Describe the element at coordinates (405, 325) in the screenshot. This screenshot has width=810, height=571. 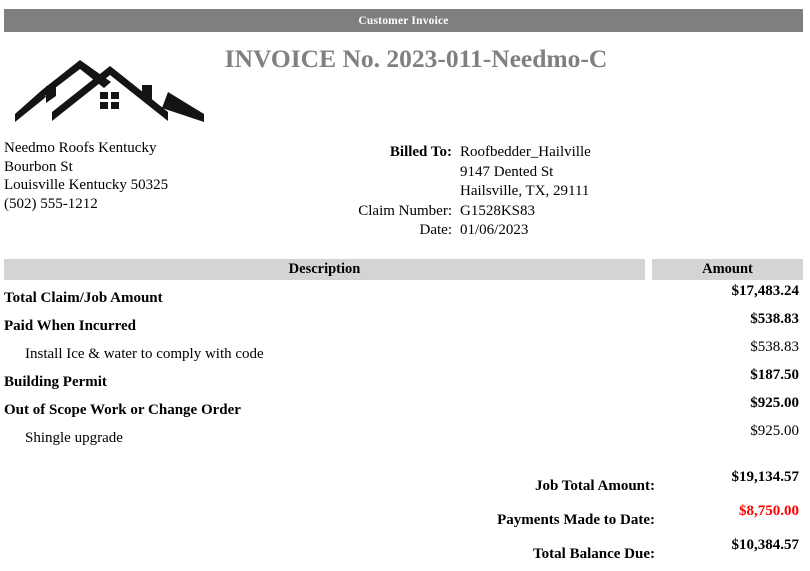
I see `table-row: Paid When Incurred $538.83` at that location.